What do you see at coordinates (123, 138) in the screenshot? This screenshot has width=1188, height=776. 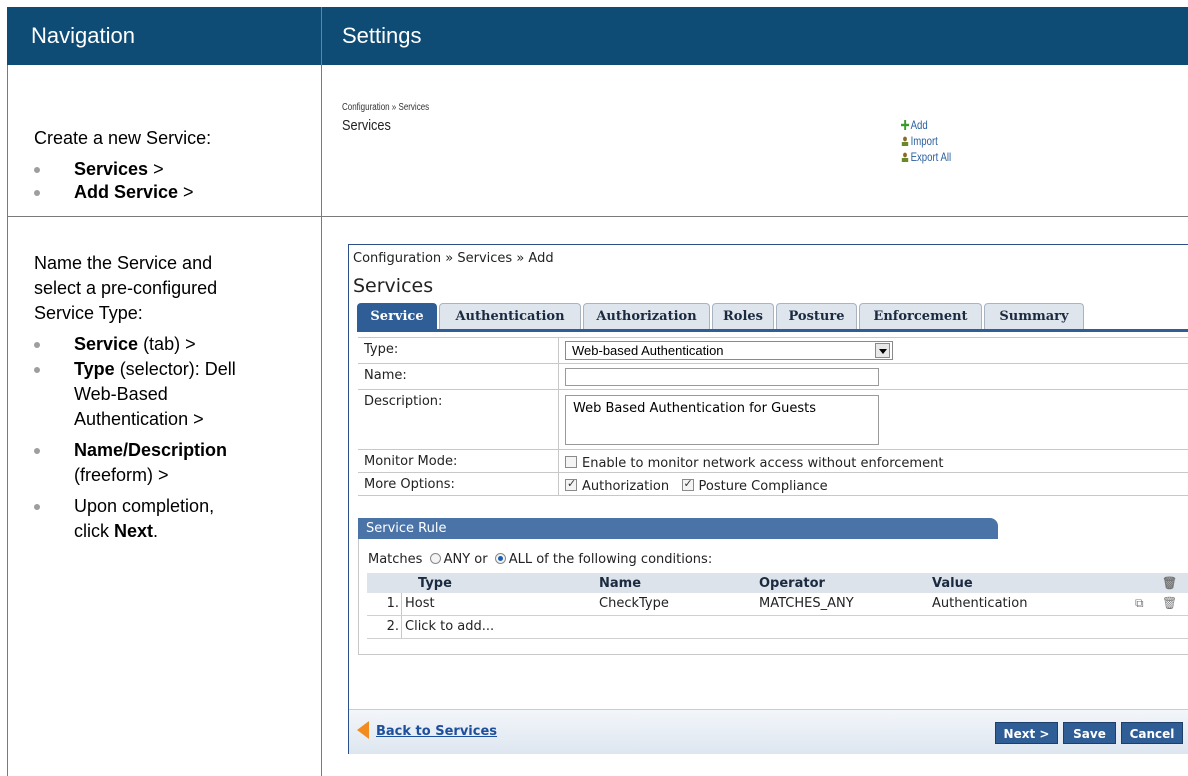 I see `row1-intro: Create a new Service:` at bounding box center [123, 138].